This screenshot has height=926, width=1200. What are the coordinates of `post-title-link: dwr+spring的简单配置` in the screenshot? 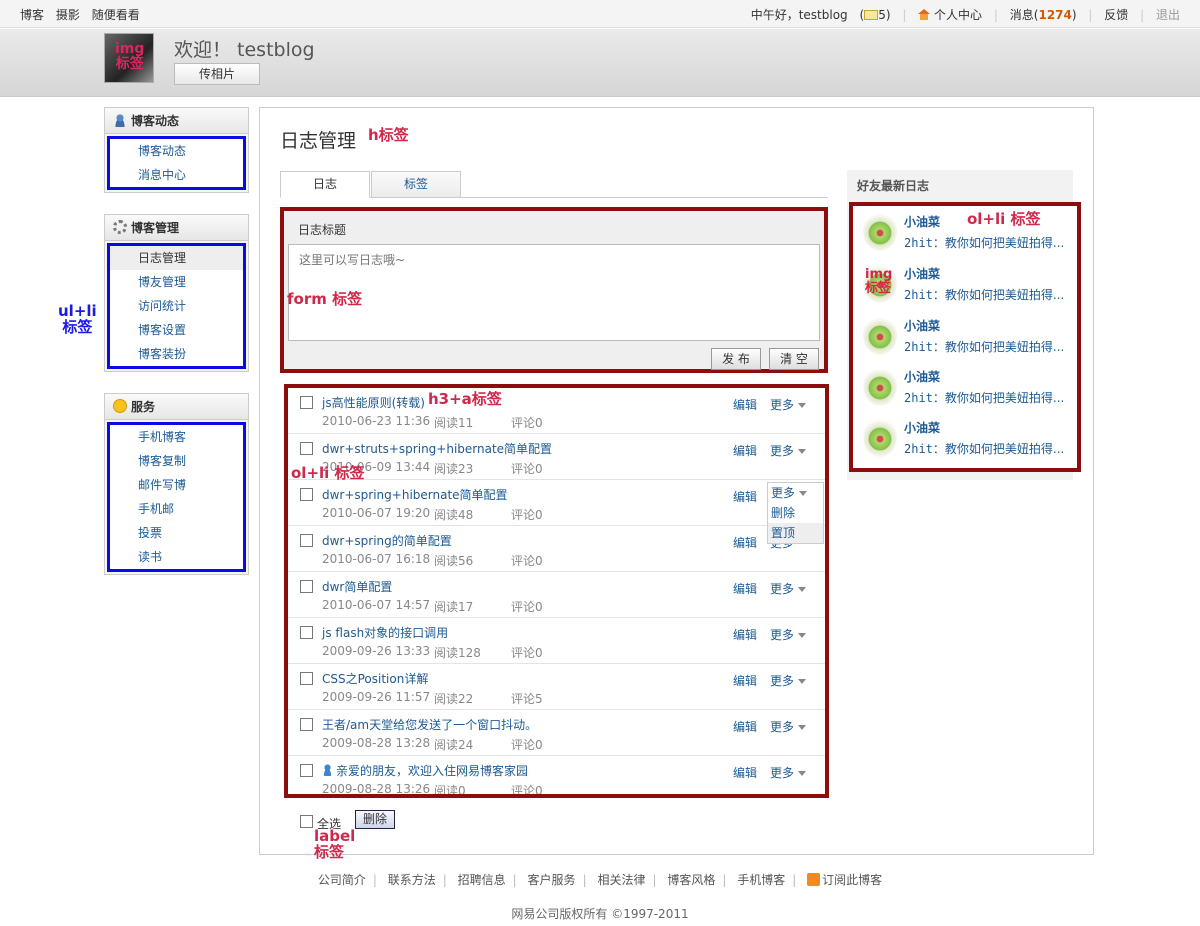 It's located at (387, 540).